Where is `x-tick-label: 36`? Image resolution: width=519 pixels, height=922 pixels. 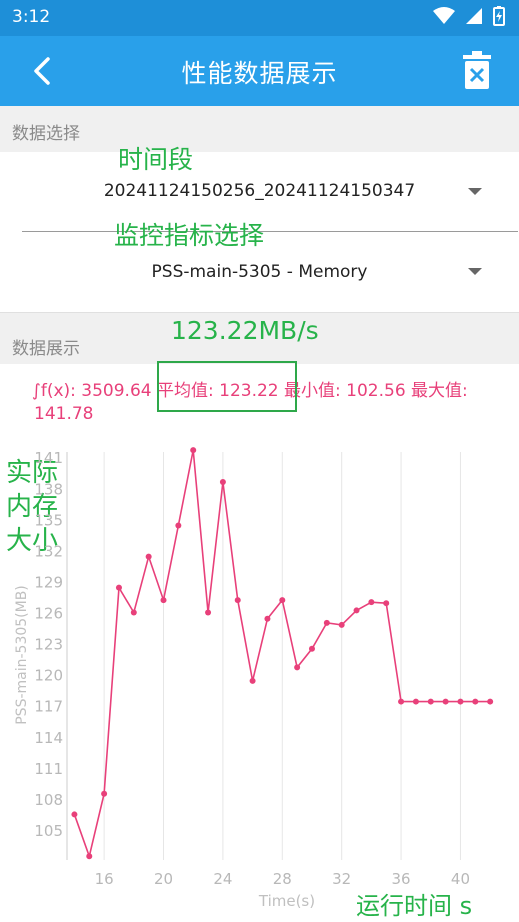
x-tick-label: 36 is located at coordinates (401, 879).